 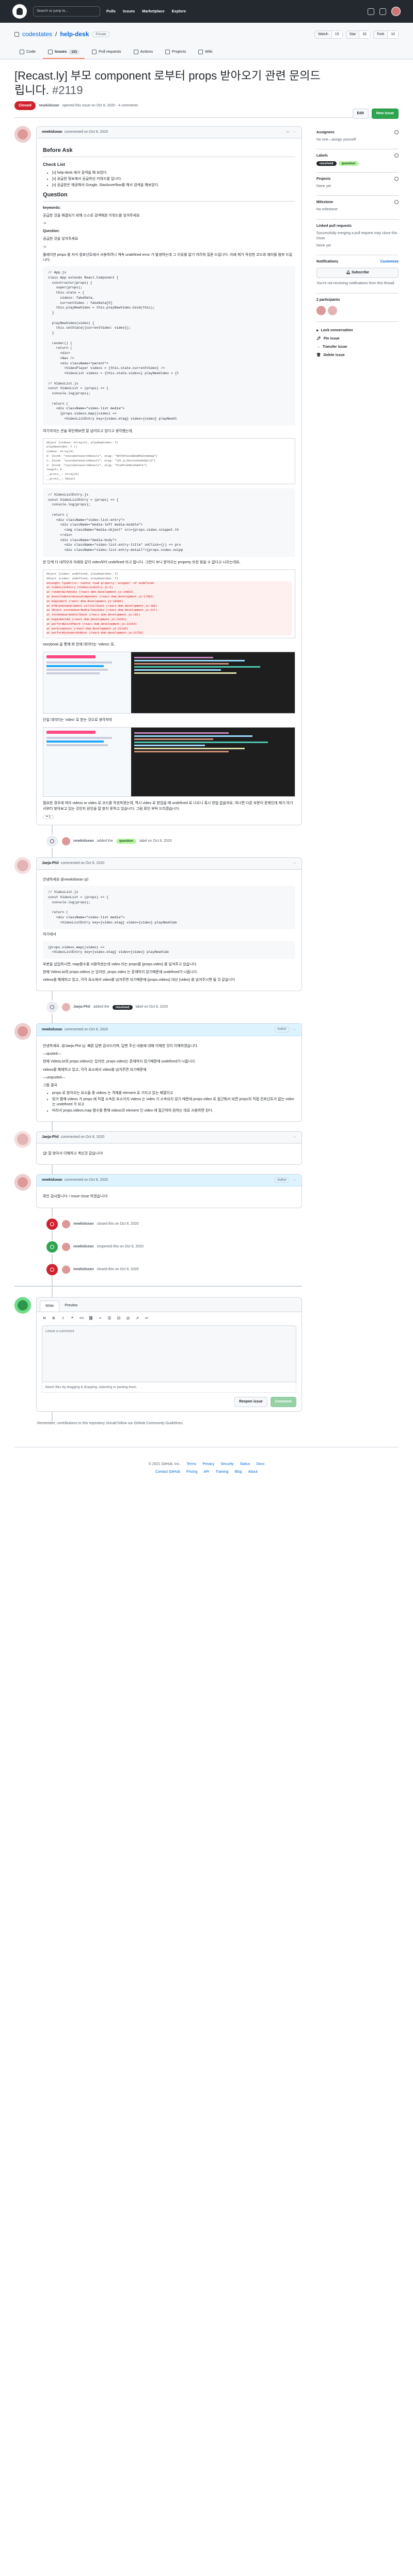 What do you see at coordinates (205, 52) in the screenshot?
I see `tab-wiki: Wiki` at bounding box center [205, 52].